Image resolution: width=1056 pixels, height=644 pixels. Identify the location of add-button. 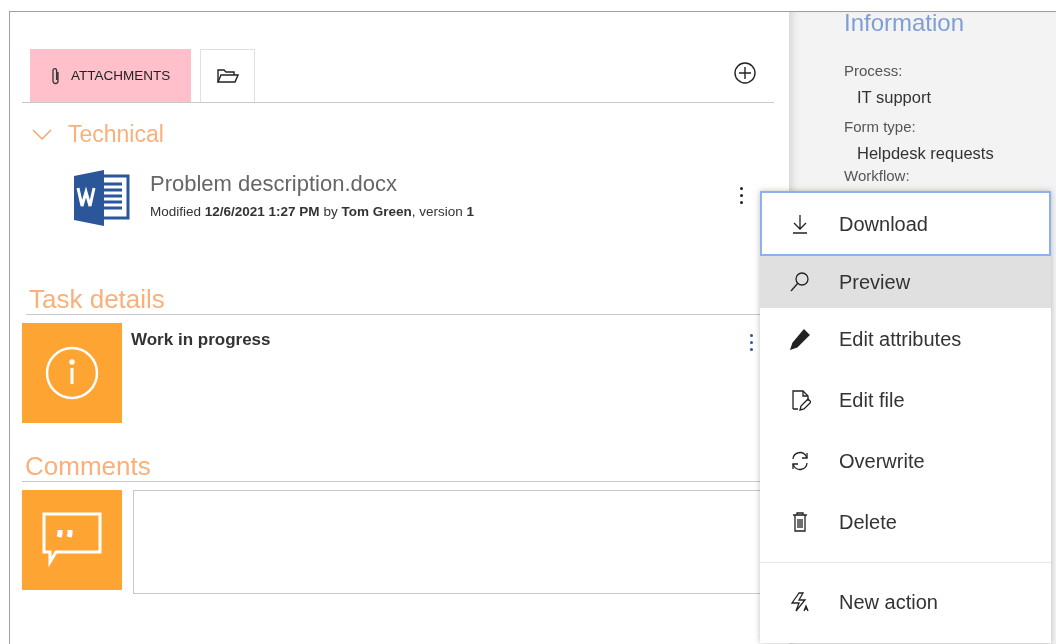
(745, 73).